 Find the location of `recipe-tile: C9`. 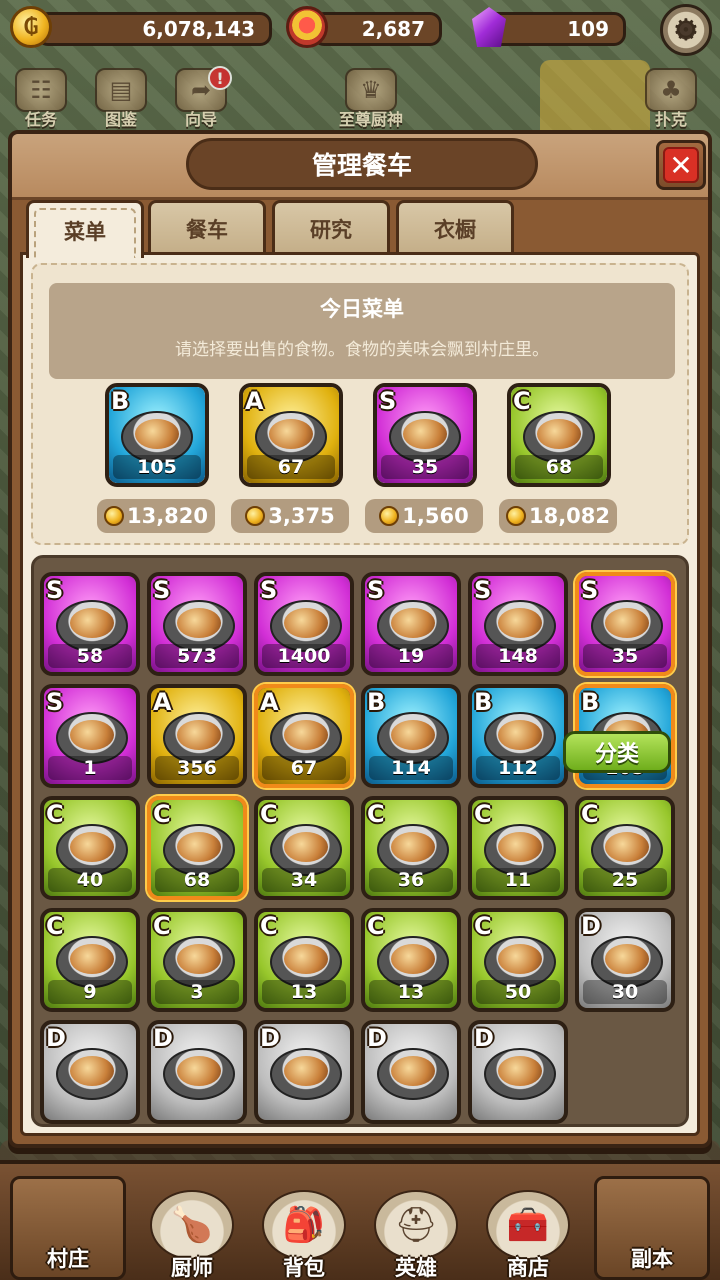

recipe-tile: C9 is located at coordinates (90, 960).